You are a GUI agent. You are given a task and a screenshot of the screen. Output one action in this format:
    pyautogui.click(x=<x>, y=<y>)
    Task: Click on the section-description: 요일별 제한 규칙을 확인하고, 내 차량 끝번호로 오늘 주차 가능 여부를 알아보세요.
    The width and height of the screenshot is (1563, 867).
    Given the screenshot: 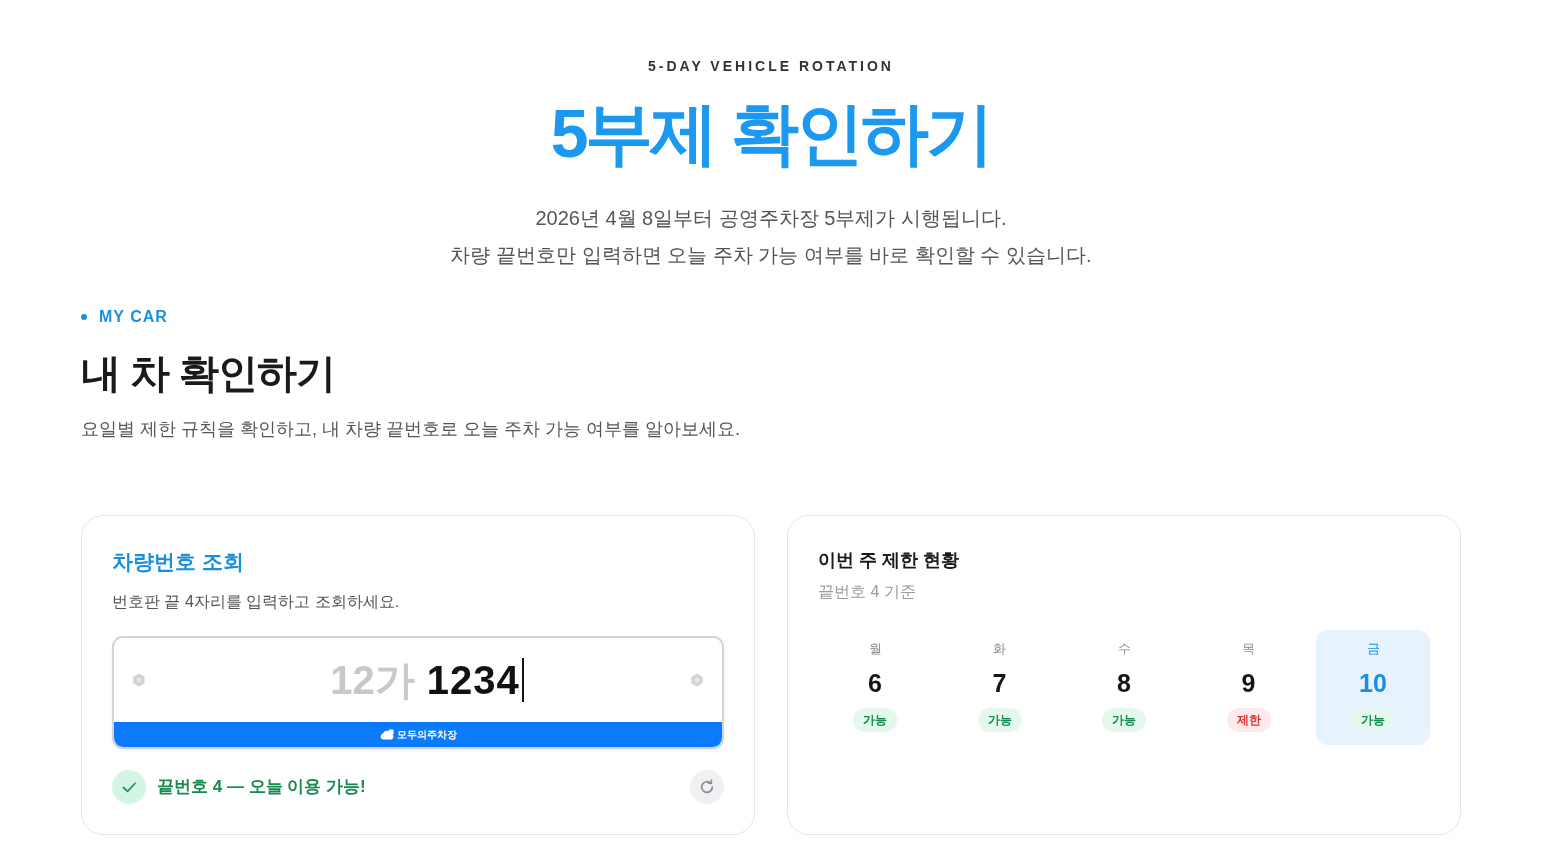 What is the action you would take?
    pyautogui.click(x=411, y=429)
    